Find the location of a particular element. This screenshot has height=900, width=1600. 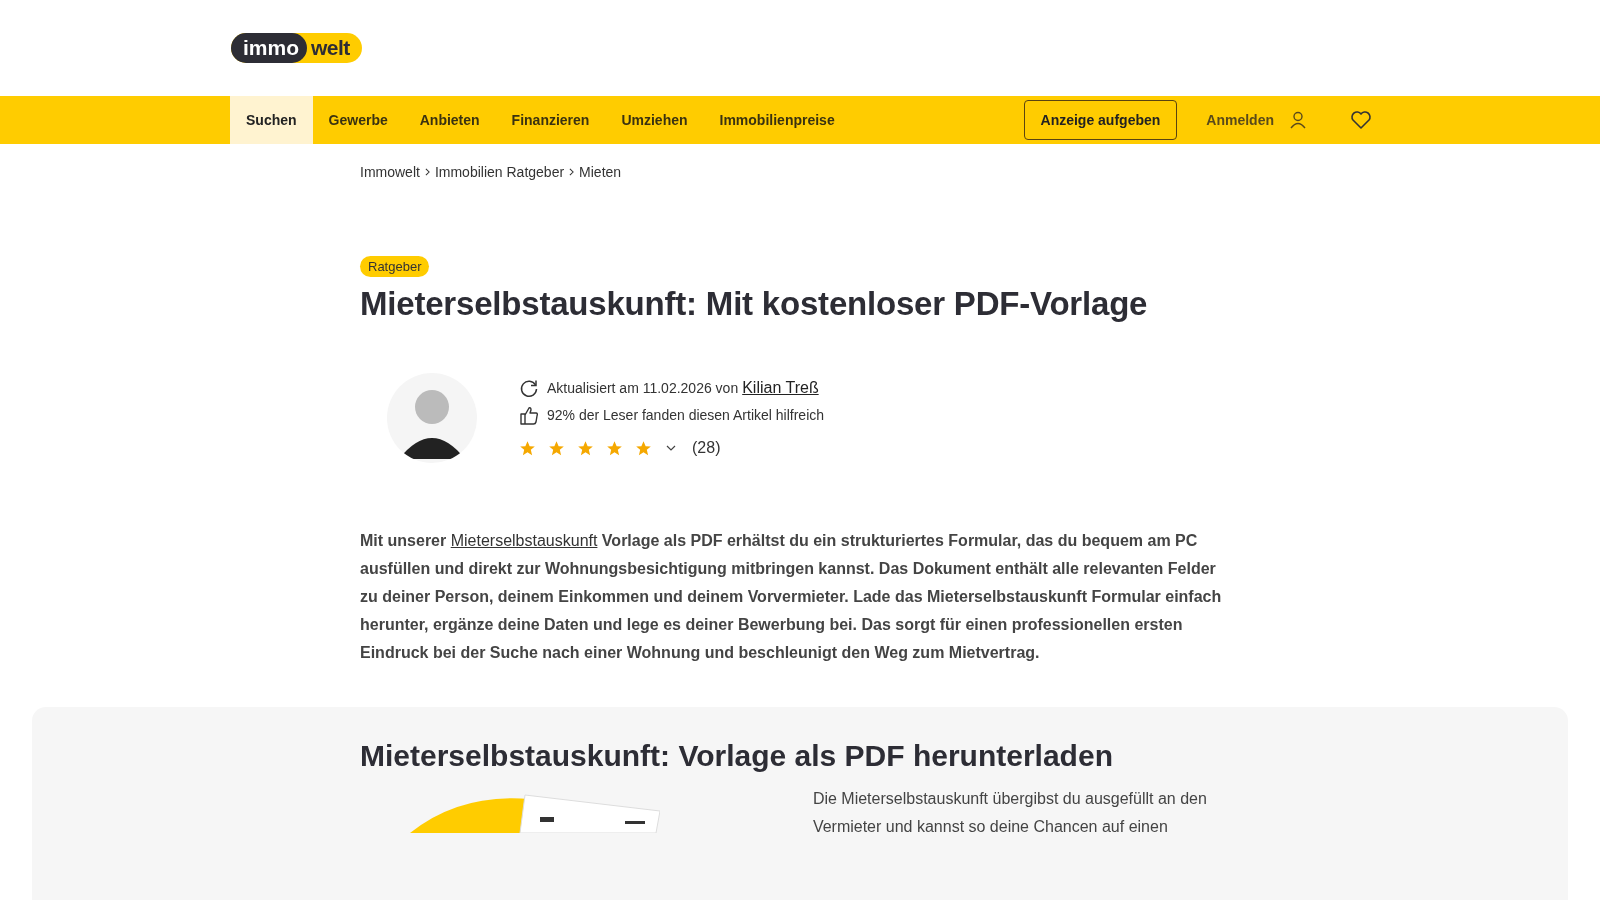

heart-icon is located at coordinates (1361, 120).